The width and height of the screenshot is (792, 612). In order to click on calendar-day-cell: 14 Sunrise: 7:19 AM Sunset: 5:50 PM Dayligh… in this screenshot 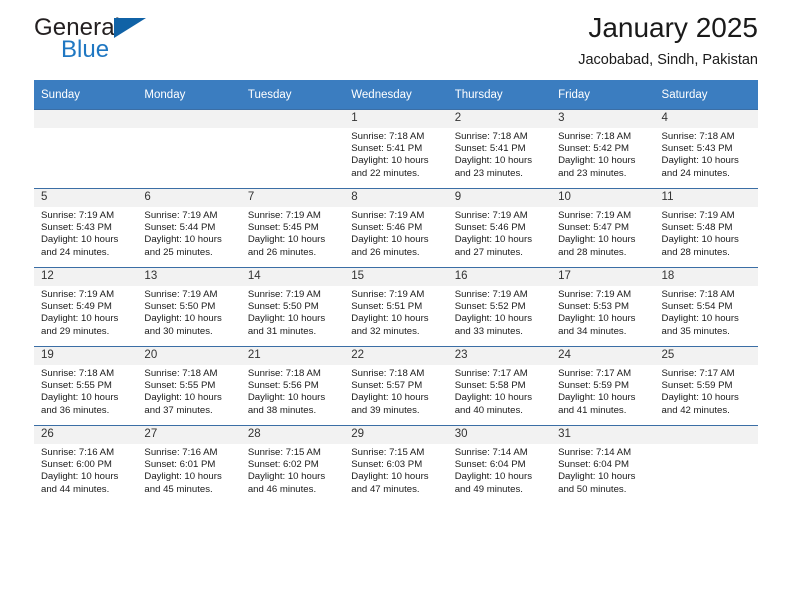, I will do `click(292, 307)`.